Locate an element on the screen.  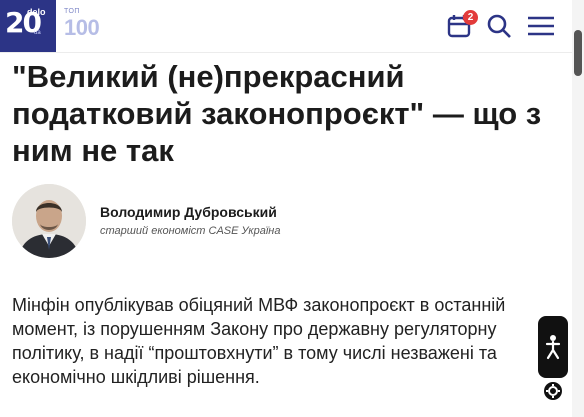
author-role: старший економіст CASE Україна is located at coordinates (190, 231).